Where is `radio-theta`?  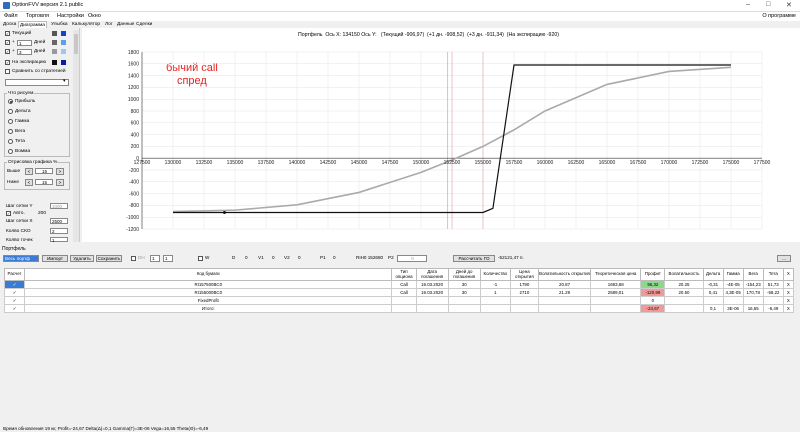 radio-theta is located at coordinates (10, 141).